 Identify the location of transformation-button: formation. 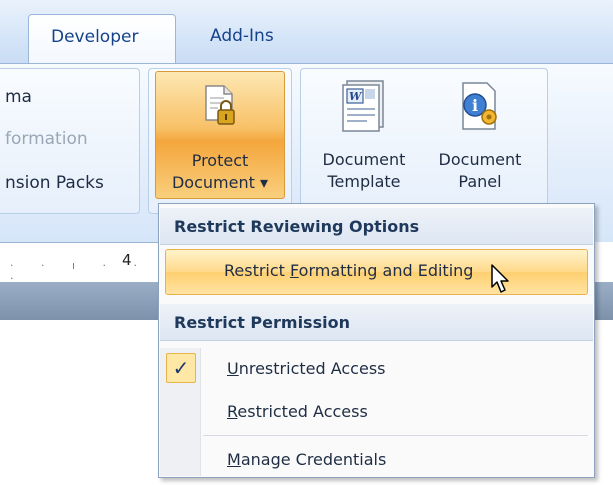
(46, 139).